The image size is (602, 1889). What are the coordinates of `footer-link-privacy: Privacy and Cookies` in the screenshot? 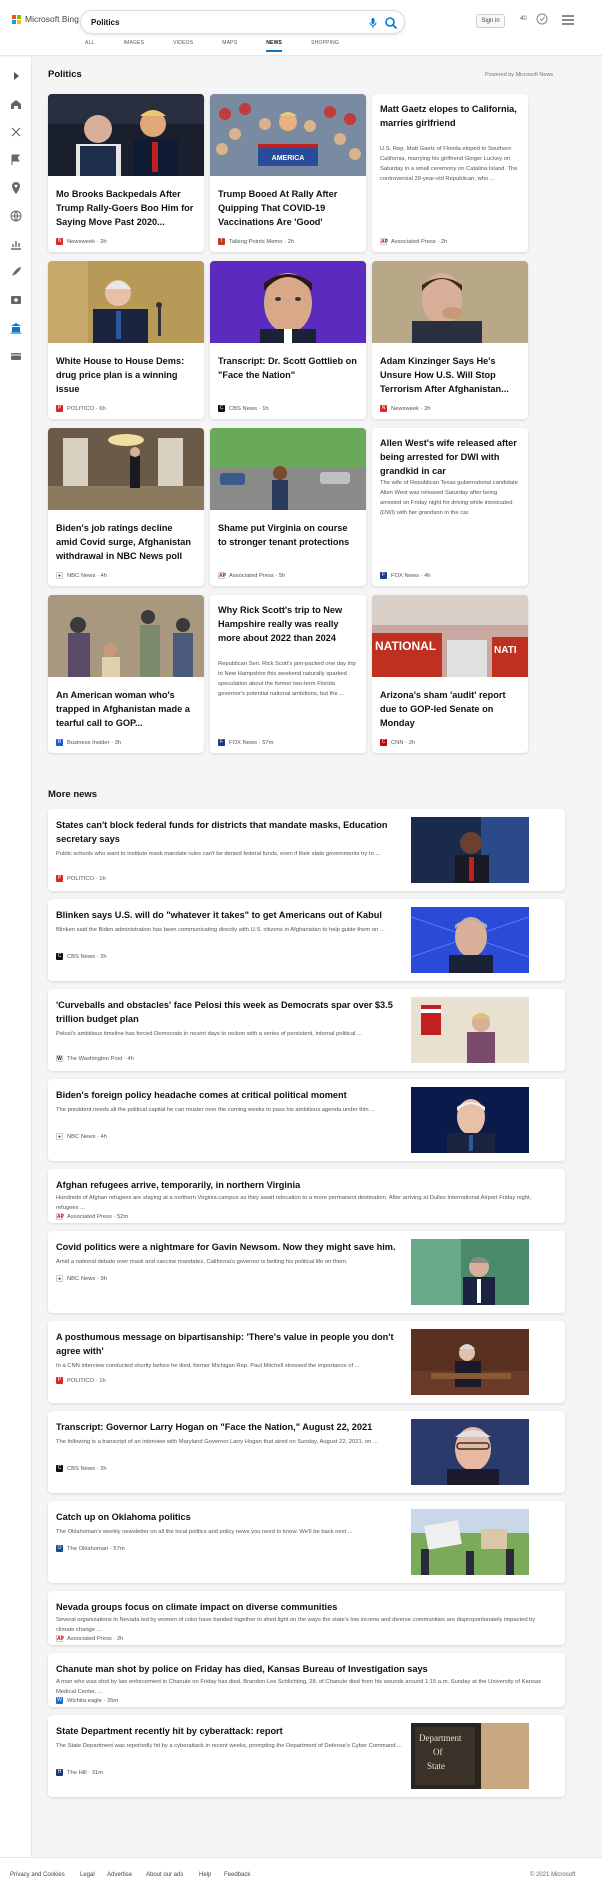 It's located at (37, 1875).